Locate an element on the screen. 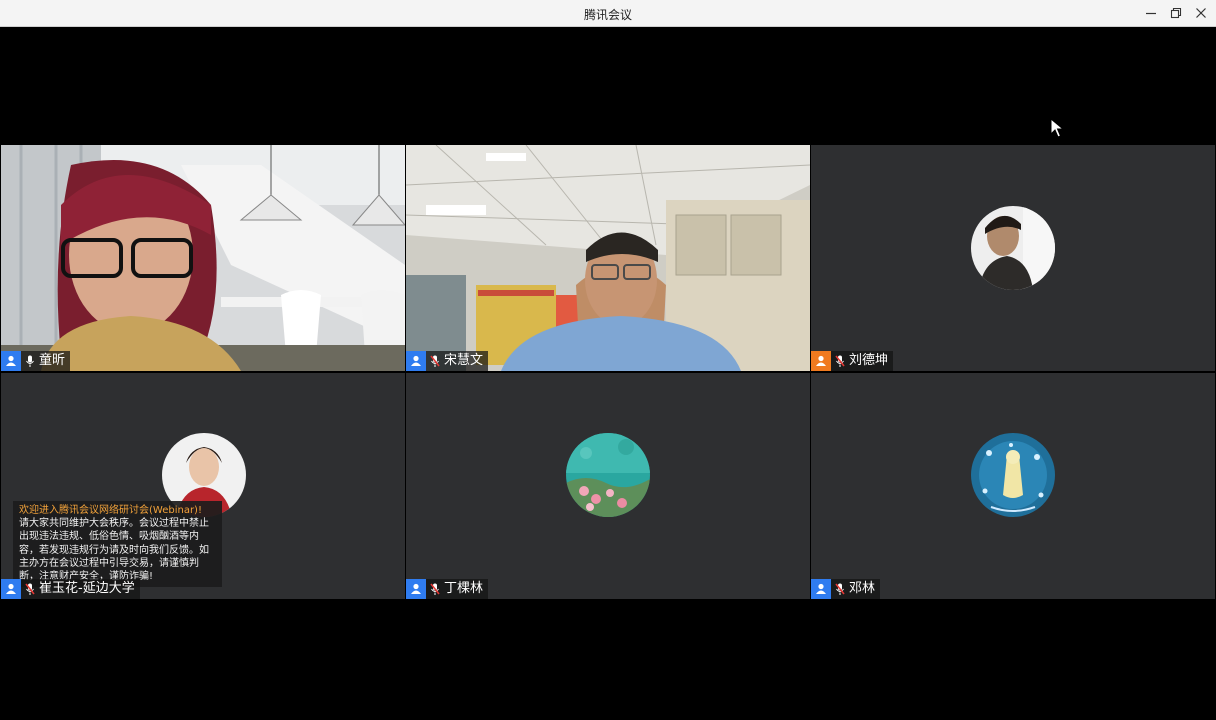 The width and height of the screenshot is (1216, 720). participant-tile: 丁棵林 is located at coordinates (608, 486).